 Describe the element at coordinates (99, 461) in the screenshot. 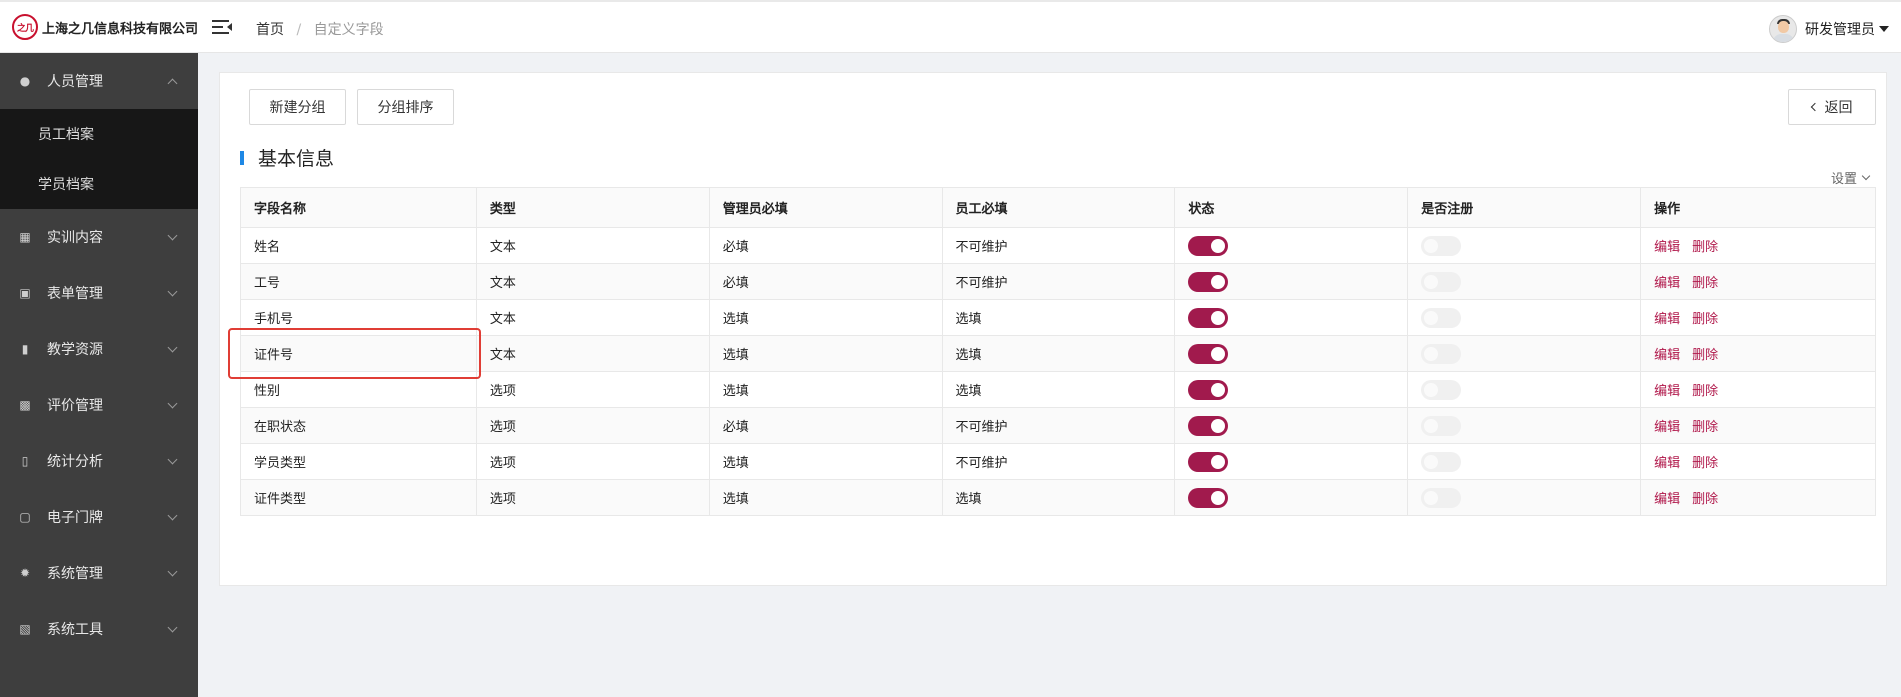

I see `sidebar-item-statistics: ▯ 统计分析` at that location.